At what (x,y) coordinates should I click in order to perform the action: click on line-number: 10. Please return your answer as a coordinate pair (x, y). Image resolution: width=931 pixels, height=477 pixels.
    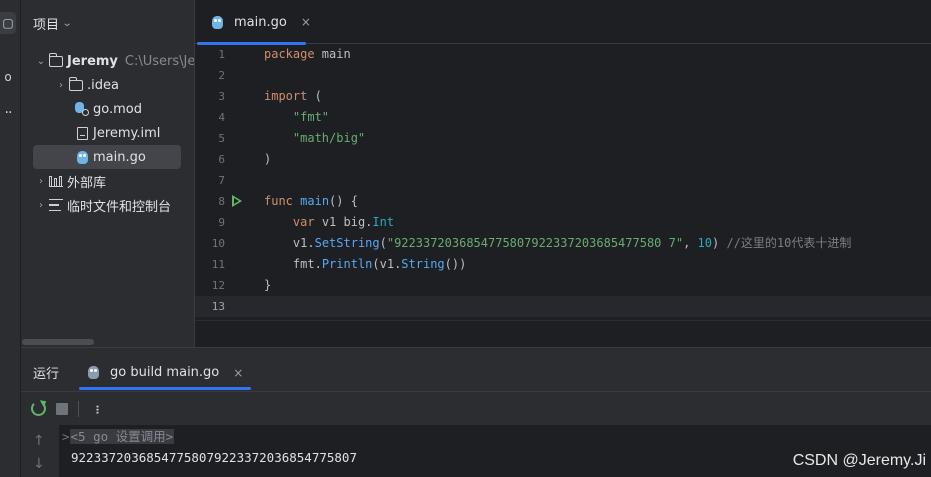
    Looking at the image, I should click on (218, 243).